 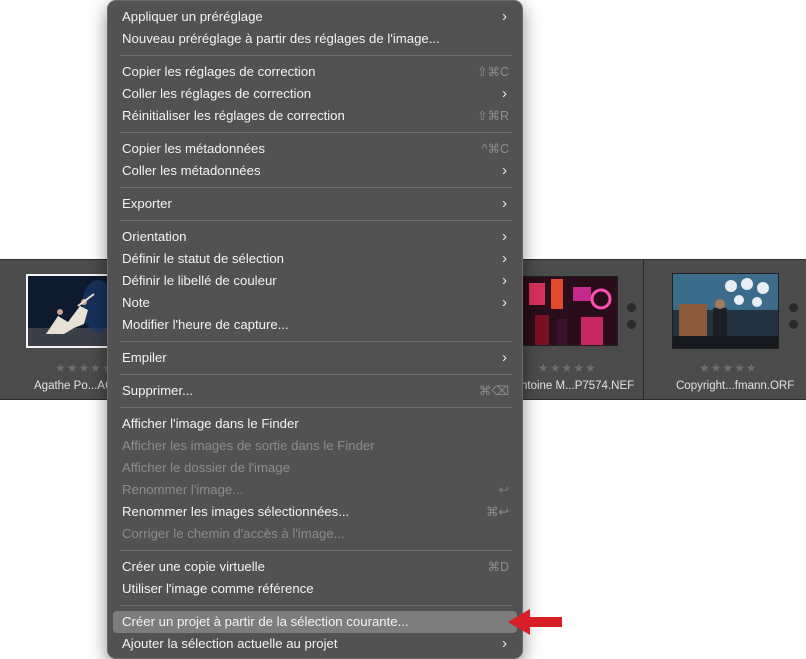 What do you see at coordinates (315, 94) in the screenshot?
I see `menu-item-paste-adjustments: Coller les réglages de correction ›` at bounding box center [315, 94].